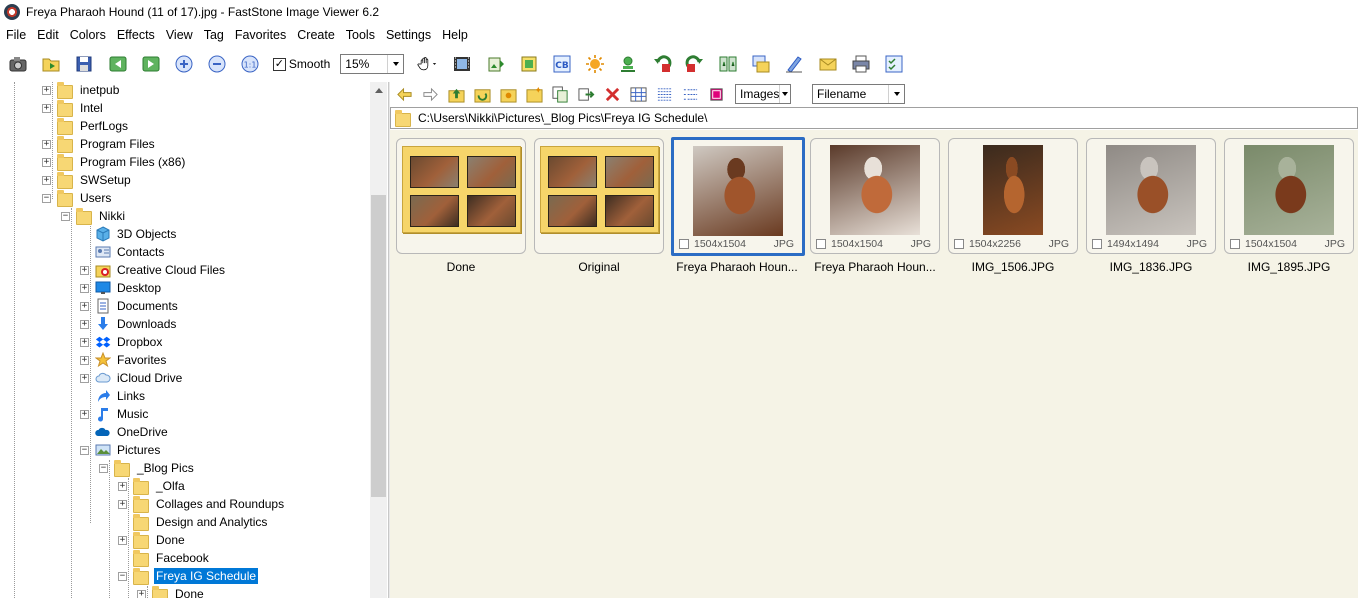  I want to click on tree-item-label: Downloads, so click(146, 324).